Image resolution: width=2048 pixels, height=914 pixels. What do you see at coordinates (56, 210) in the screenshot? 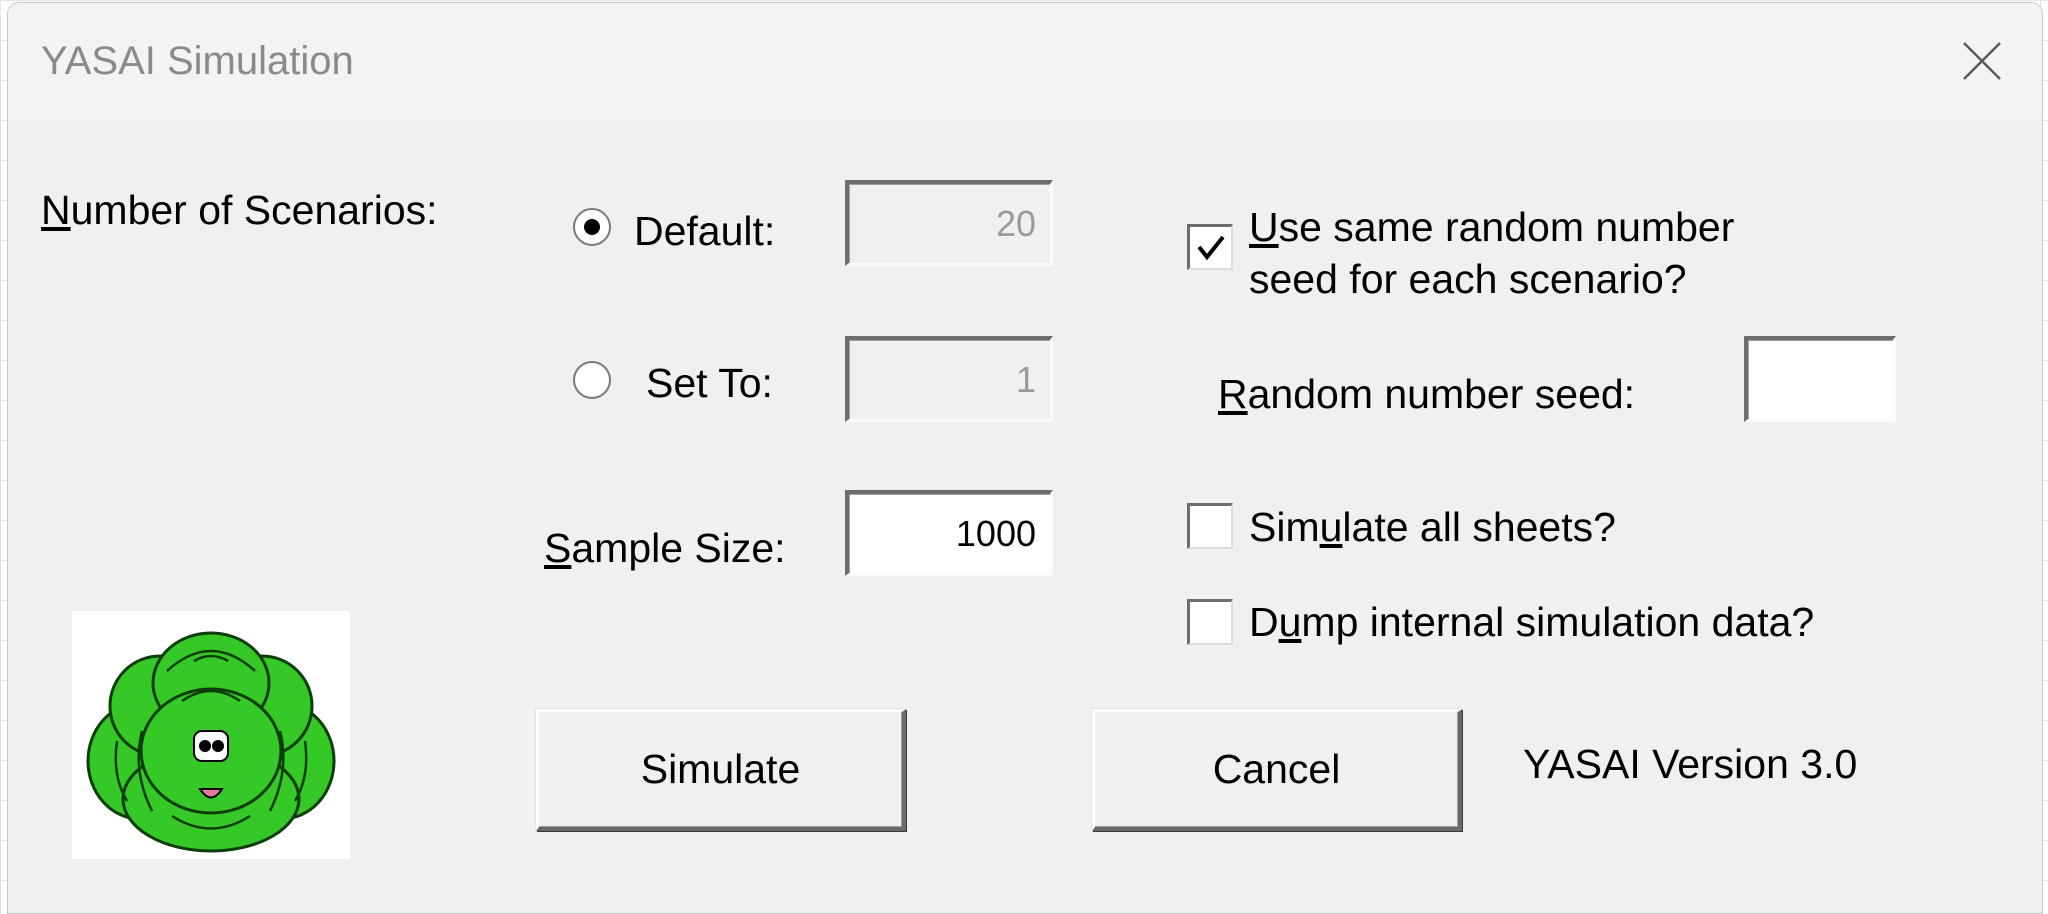
I see `number-of-scenarios-mnemonic: N` at bounding box center [56, 210].